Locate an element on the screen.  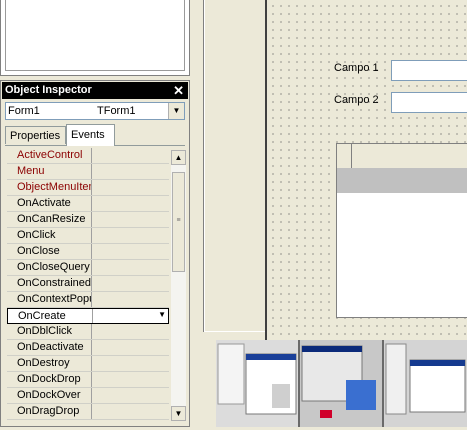
property-row: OnContextPopup is located at coordinates (88, 300).